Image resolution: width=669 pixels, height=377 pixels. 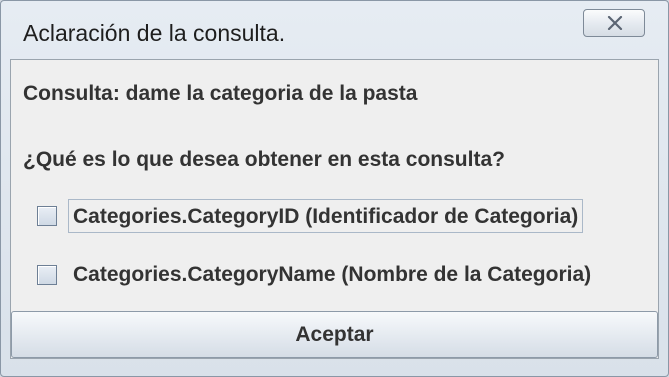 I want to click on query-text: Consulta: dame la categoria de la pasta, so click(x=220, y=93).